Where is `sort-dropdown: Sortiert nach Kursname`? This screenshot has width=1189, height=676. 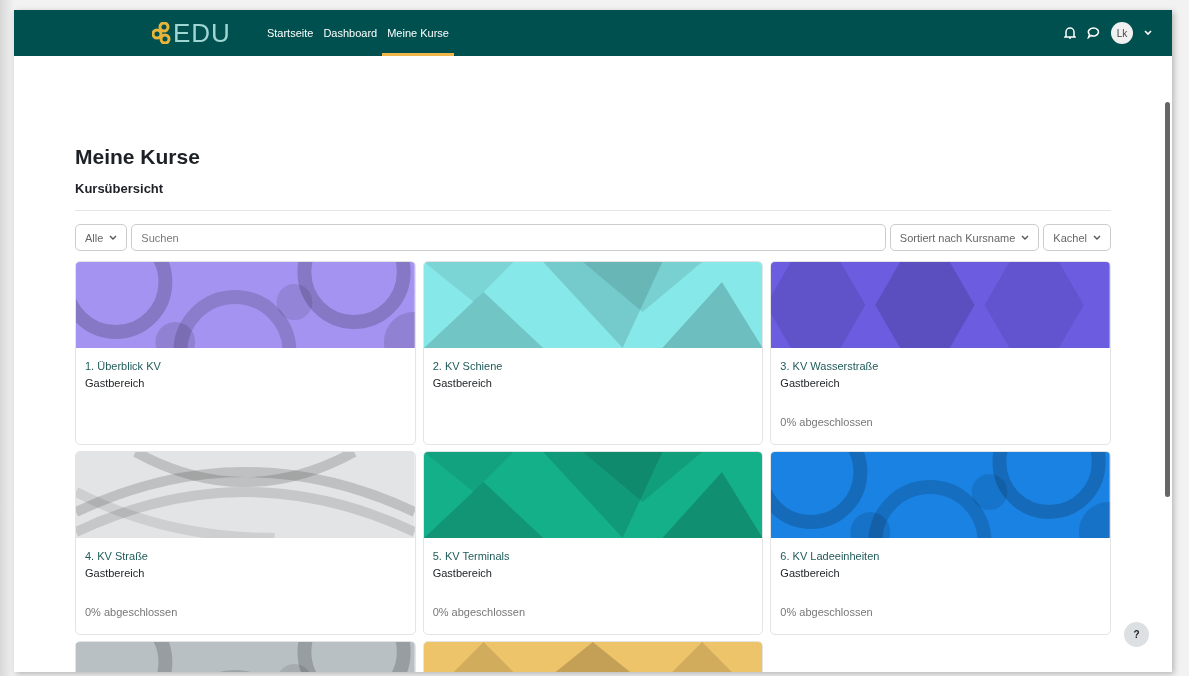 sort-dropdown: Sortiert nach Kursname is located at coordinates (964, 237).